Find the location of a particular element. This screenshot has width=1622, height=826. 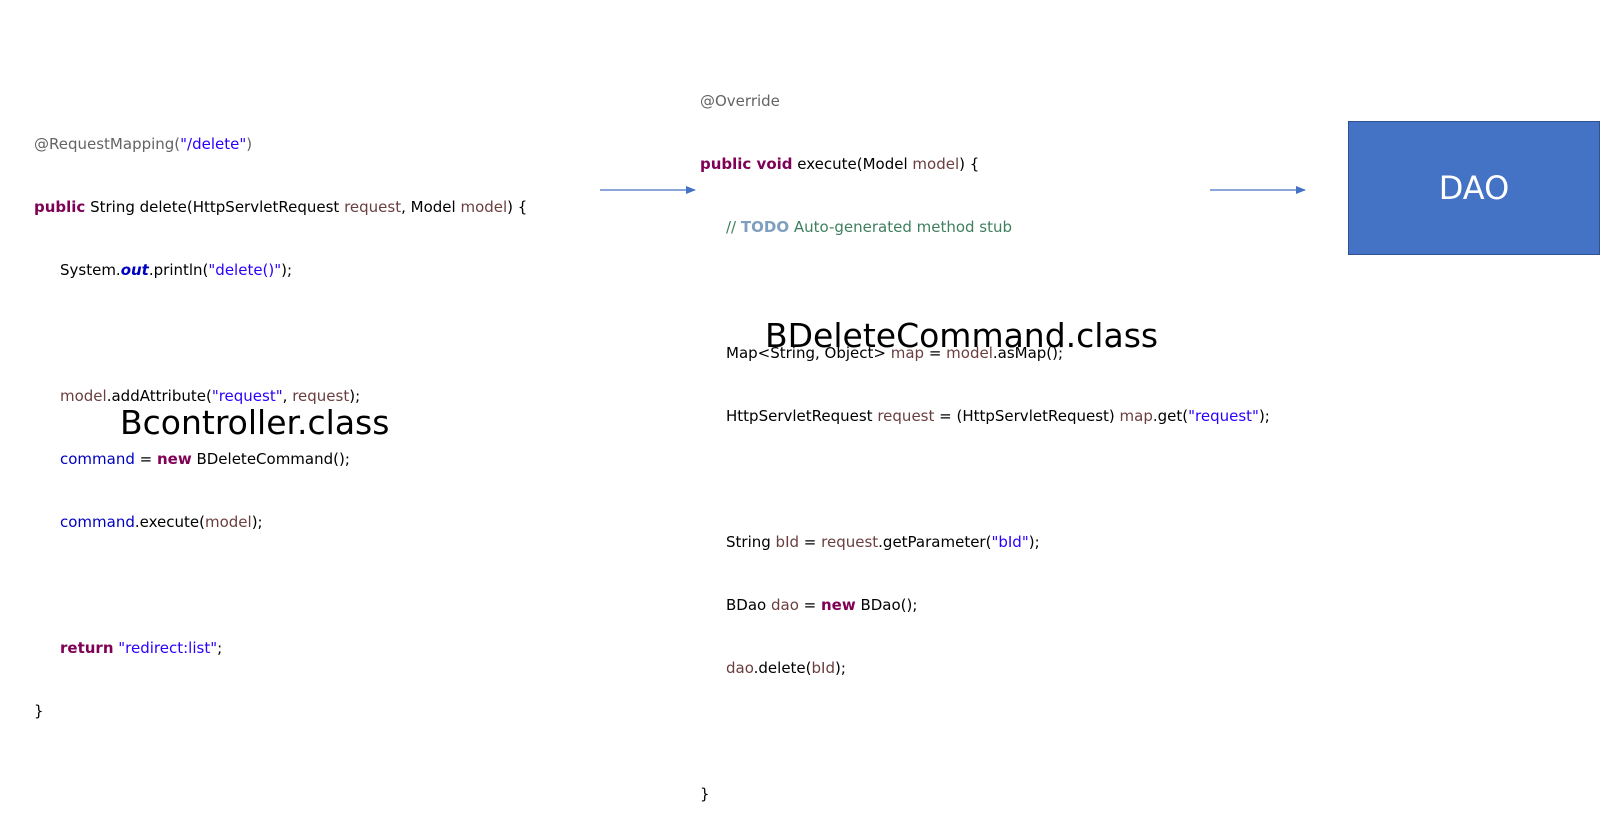

keyword-token: return is located at coordinates (87, 648).